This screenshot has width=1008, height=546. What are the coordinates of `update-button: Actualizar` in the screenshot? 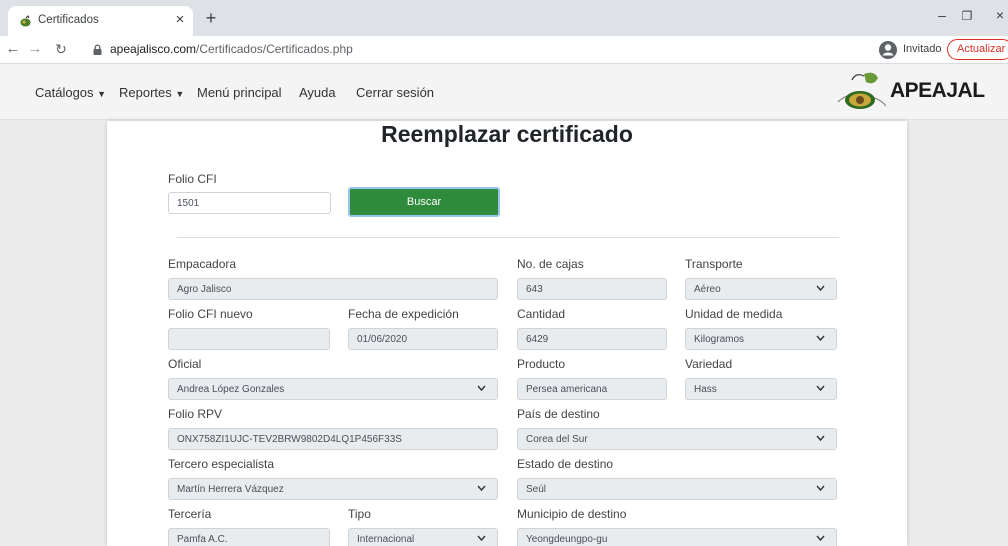 It's located at (977, 49).